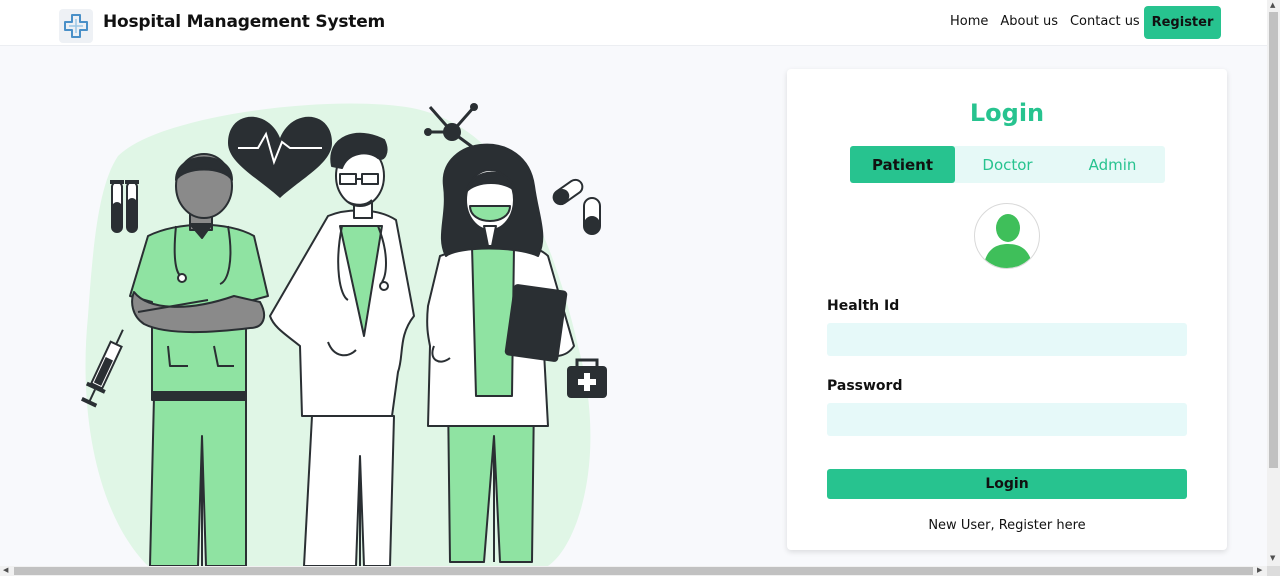 The image size is (1280, 576). I want to click on password-input, so click(1007, 419).